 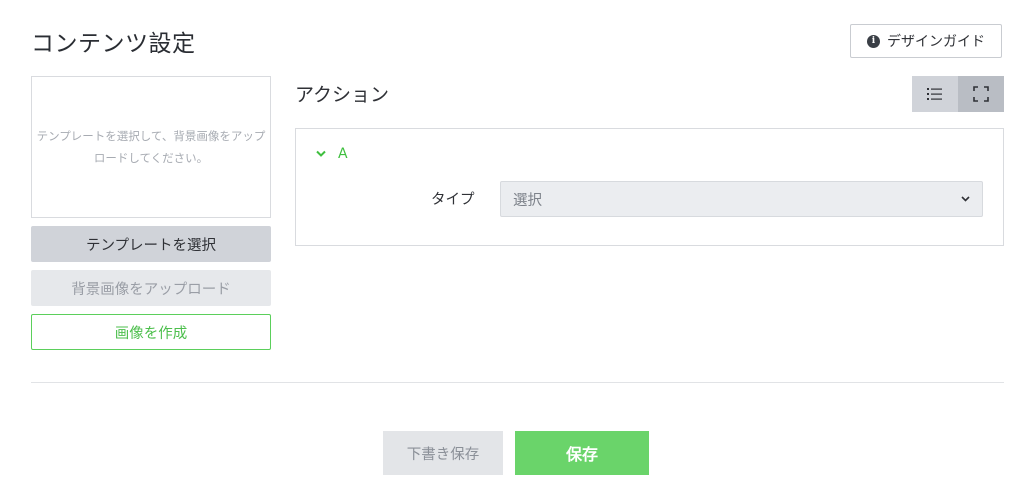 What do you see at coordinates (342, 95) in the screenshot?
I see `action-section-title: アクション` at bounding box center [342, 95].